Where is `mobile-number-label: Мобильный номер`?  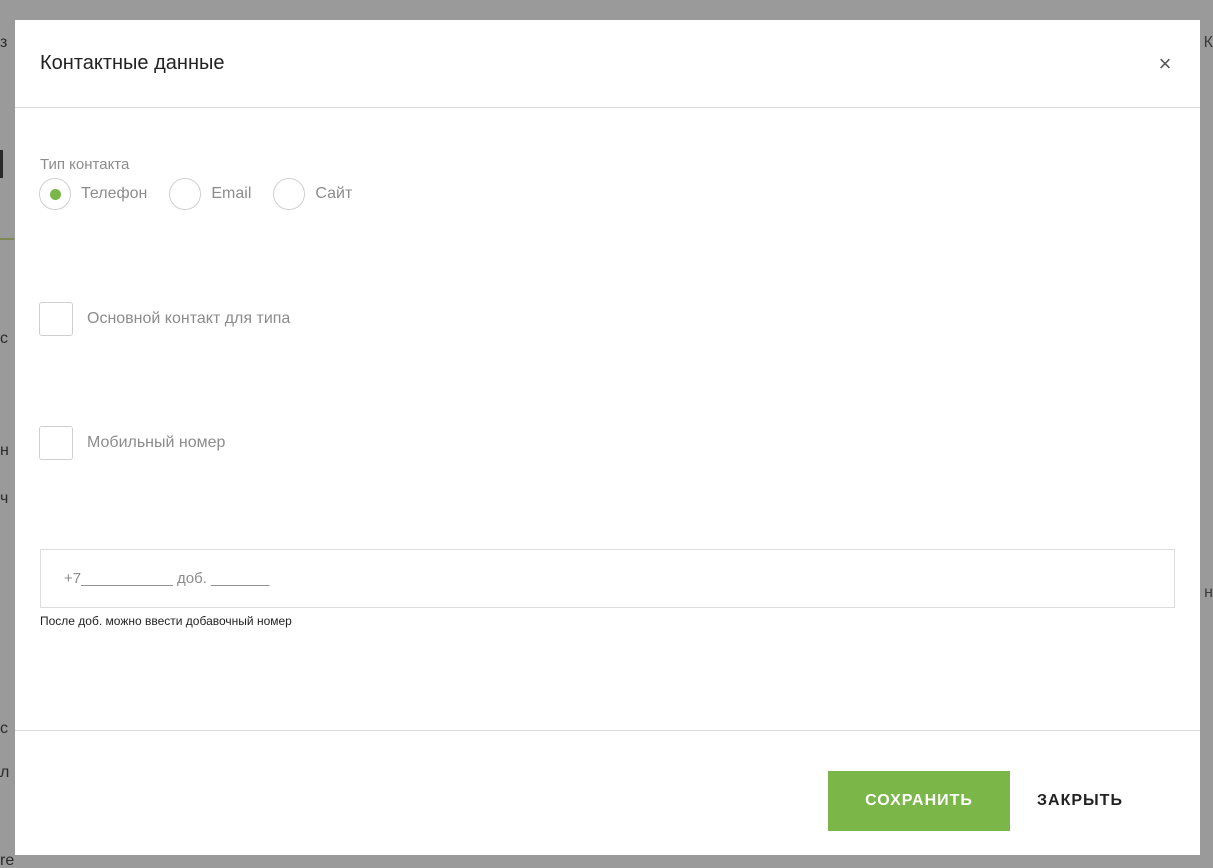
mobile-number-label: Мобильный номер is located at coordinates (156, 442).